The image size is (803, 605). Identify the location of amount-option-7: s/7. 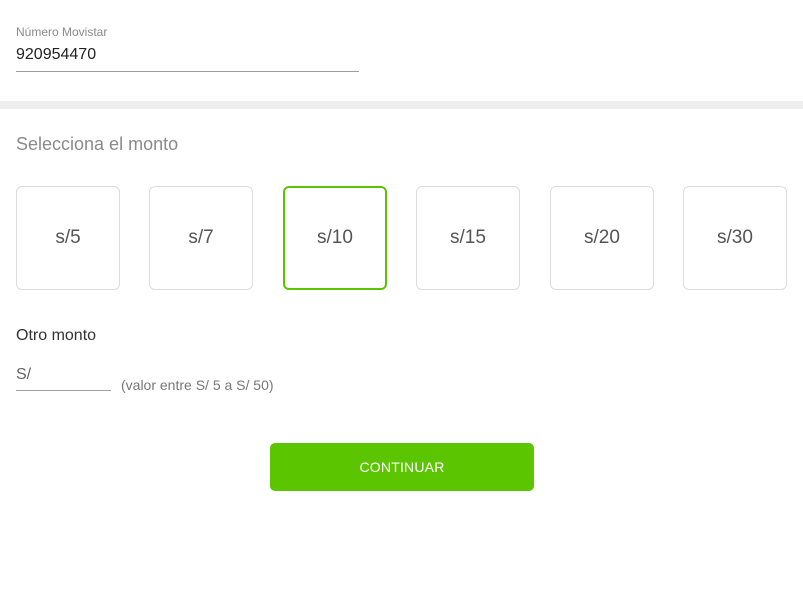
(201, 238).